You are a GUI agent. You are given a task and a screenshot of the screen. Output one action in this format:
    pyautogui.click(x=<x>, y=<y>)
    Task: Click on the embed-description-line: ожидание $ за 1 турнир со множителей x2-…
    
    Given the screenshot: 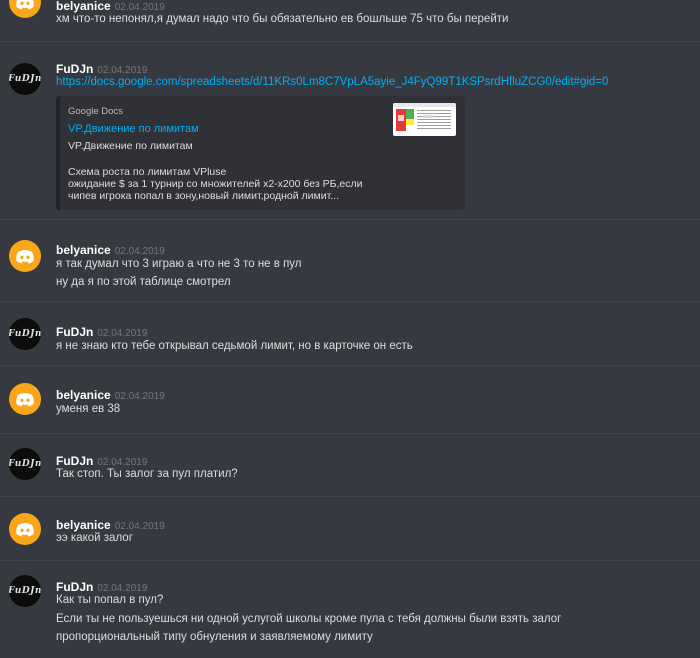 What is the action you would take?
    pyautogui.click(x=215, y=184)
    